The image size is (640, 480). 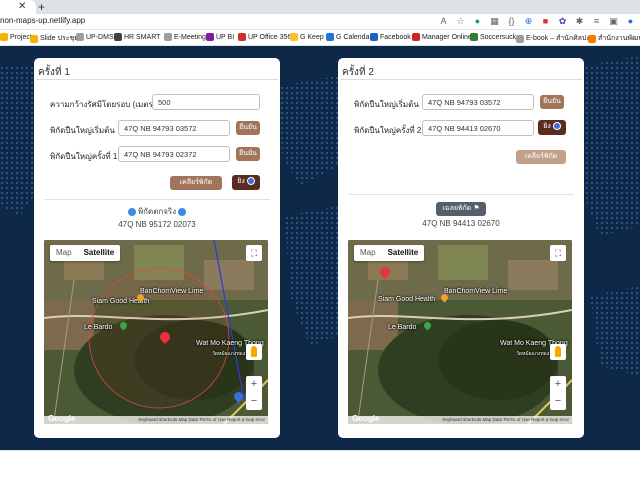 What do you see at coordinates (511, 21) in the screenshot?
I see `extension-icon: {}` at bounding box center [511, 21].